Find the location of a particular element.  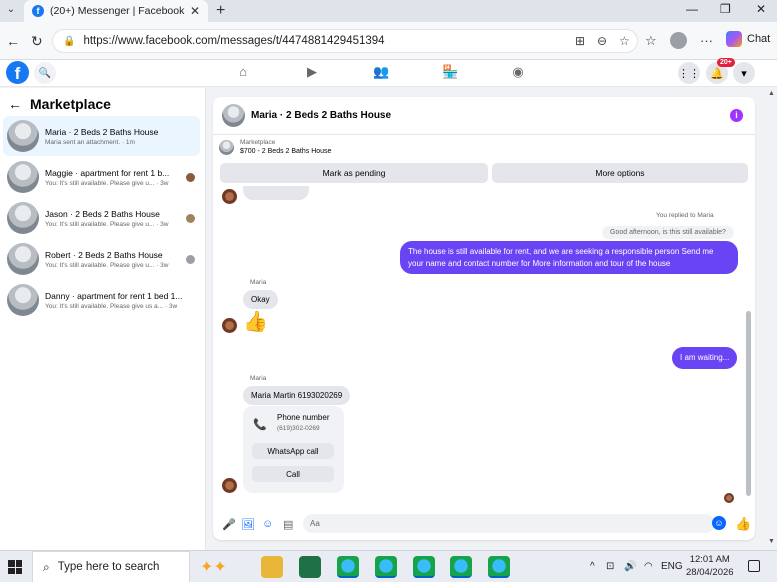

sidebar-header: ← Marketplace is located at coordinates (59, 104).